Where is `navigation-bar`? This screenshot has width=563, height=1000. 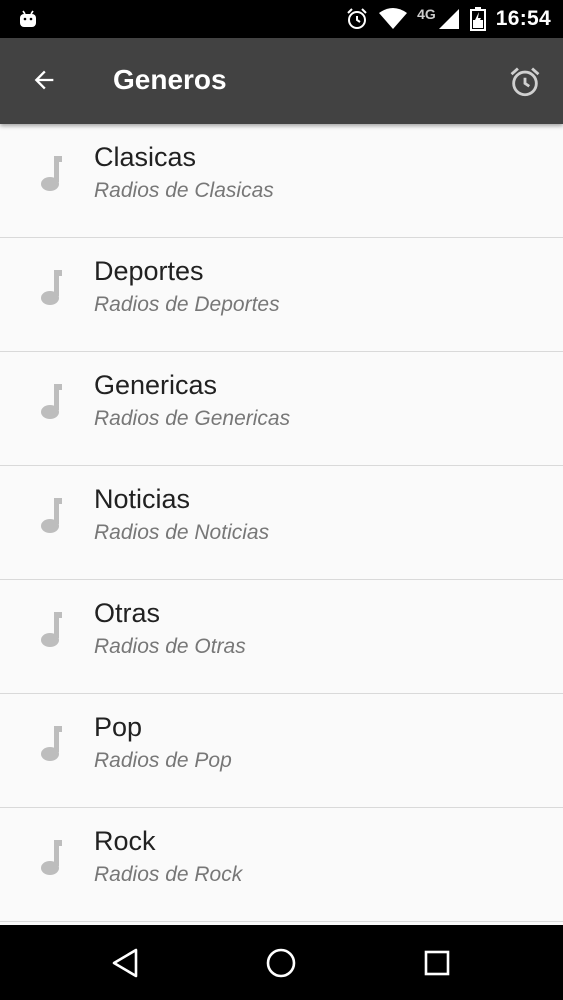
navigation-bar is located at coordinates (281, 962).